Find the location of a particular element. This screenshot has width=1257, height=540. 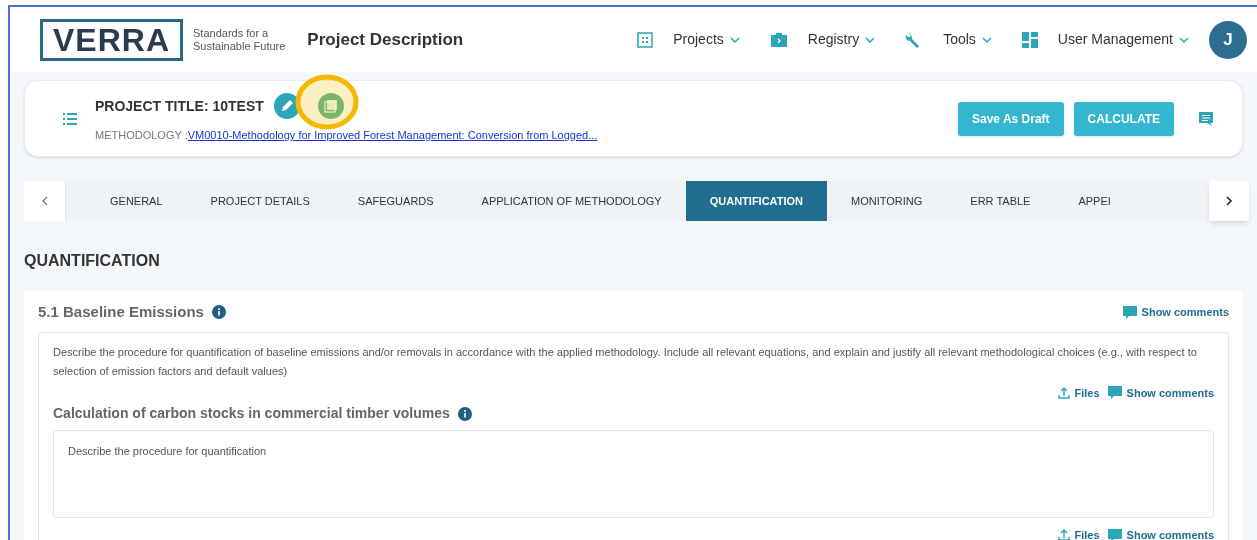

verra-logo: VERRA is located at coordinates (111, 39).